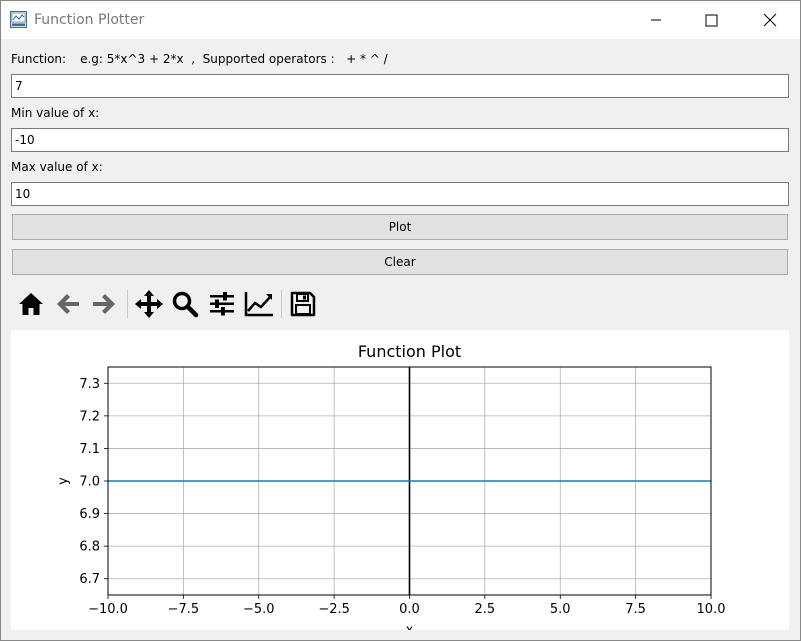  I want to click on close-button, so click(770, 20).